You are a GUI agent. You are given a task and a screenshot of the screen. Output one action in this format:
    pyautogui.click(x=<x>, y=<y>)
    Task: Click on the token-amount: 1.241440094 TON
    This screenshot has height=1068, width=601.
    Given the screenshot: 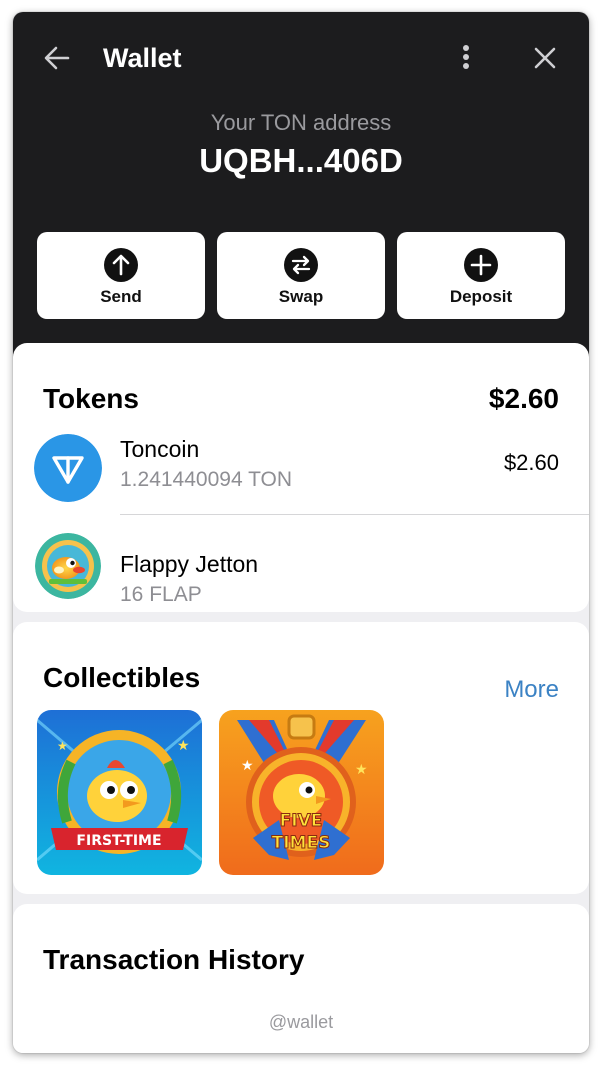 What is the action you would take?
    pyautogui.click(x=206, y=479)
    